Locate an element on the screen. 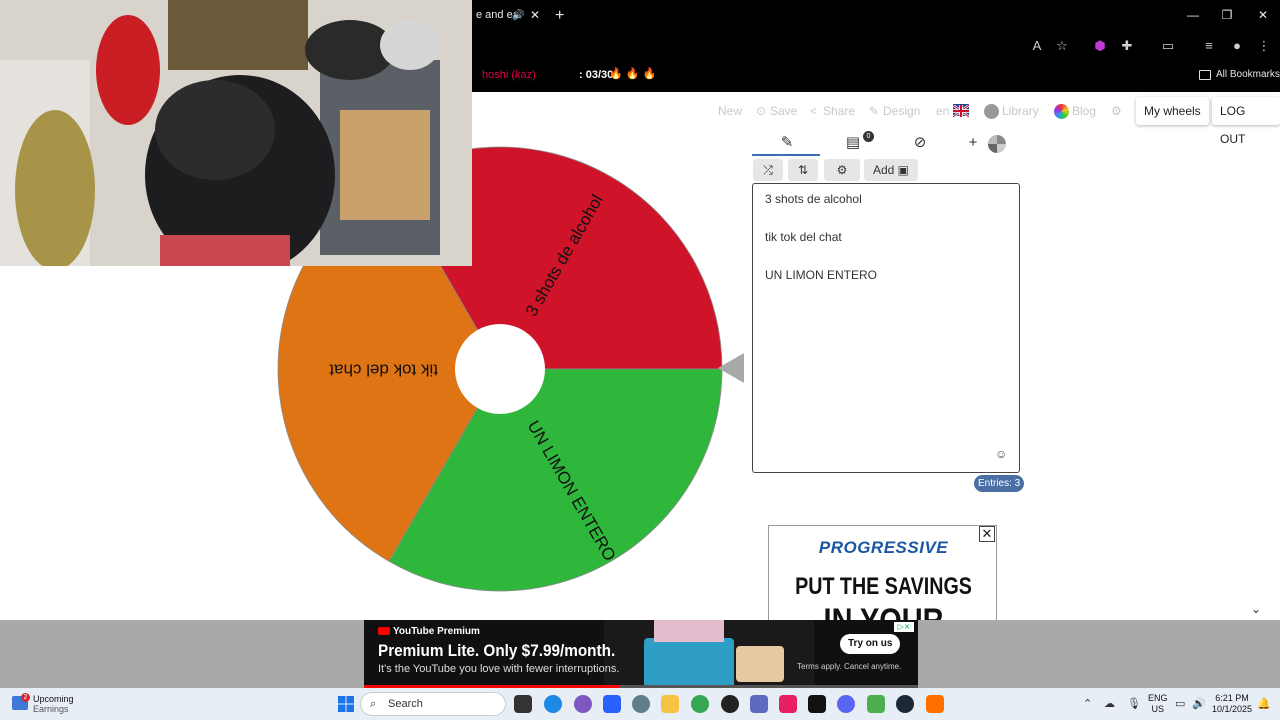 The image size is (1280, 720). taskbar-search: ⌕ Search is located at coordinates (433, 704).